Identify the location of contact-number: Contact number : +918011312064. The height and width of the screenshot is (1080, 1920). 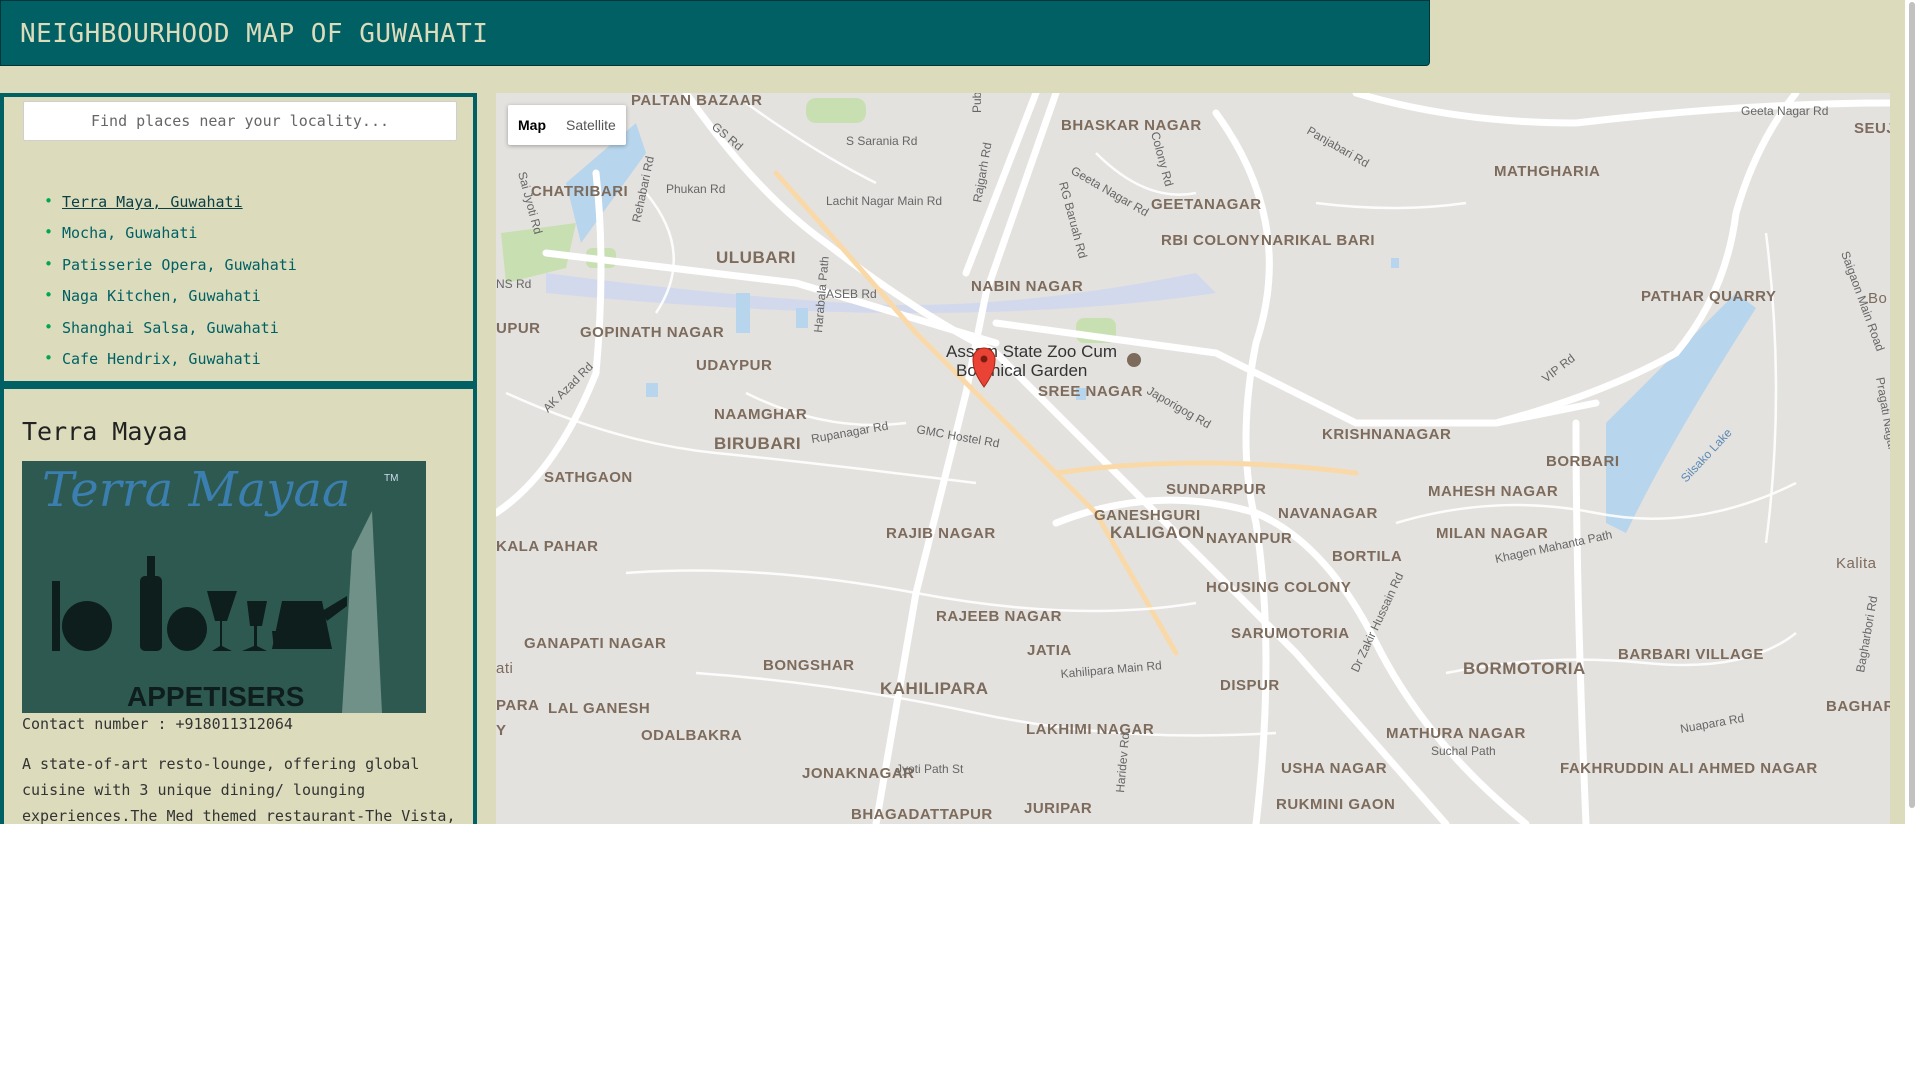
(157, 724).